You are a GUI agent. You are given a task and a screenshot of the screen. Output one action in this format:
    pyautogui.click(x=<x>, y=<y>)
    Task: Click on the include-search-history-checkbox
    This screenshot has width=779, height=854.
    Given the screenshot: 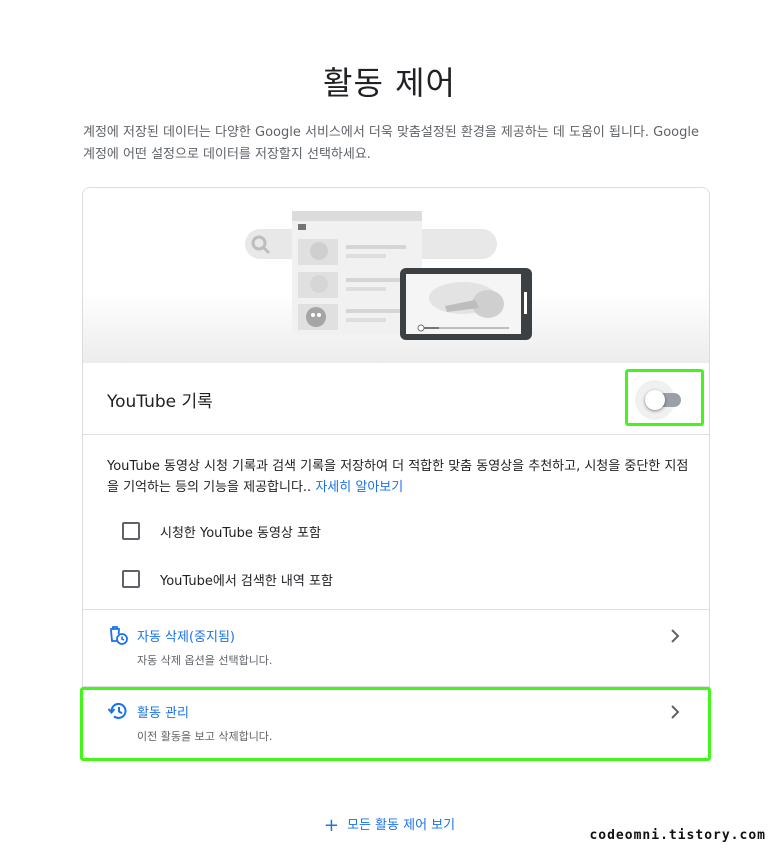 What is the action you would take?
    pyautogui.click(x=131, y=579)
    